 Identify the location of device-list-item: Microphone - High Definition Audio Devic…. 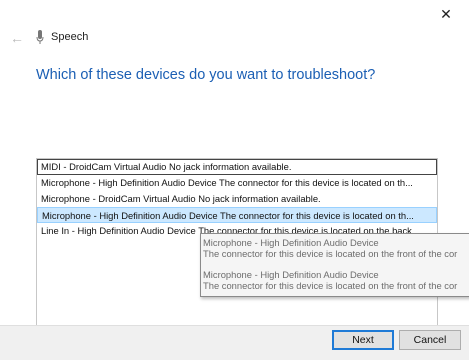
(237, 183).